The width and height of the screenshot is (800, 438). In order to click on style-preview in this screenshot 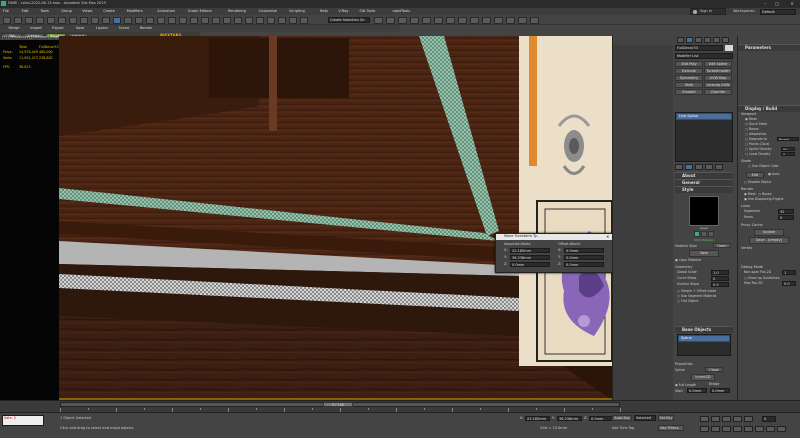, I will do `click(704, 211)`.